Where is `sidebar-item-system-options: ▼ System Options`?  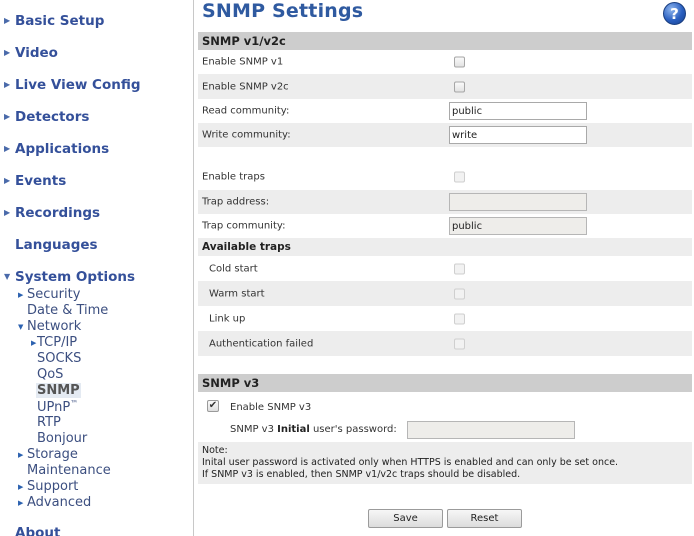 sidebar-item-system-options: ▼ System Options is located at coordinates (69, 277).